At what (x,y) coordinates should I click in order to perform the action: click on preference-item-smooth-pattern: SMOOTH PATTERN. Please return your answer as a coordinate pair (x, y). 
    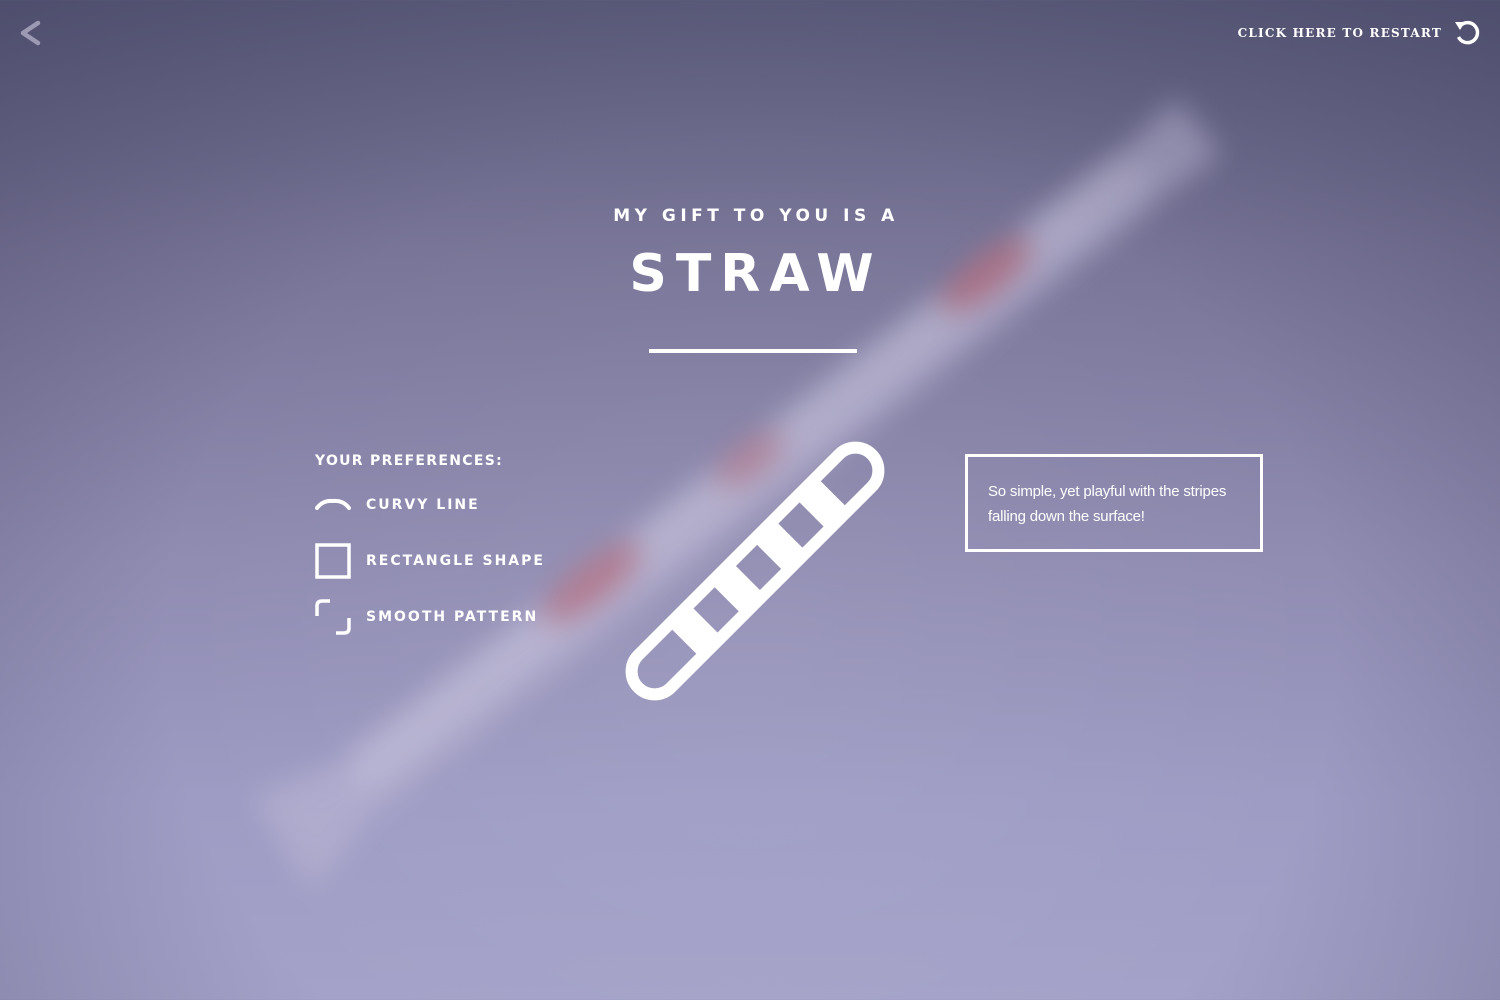
    Looking at the image, I should click on (430, 617).